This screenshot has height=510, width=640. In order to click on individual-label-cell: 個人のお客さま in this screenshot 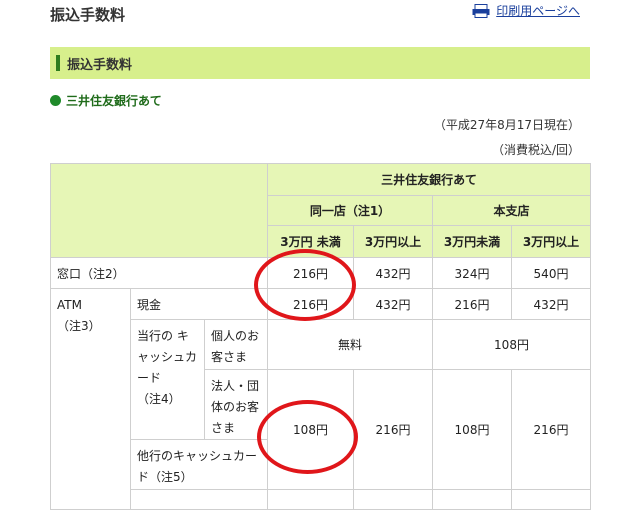, I will do `click(236, 344)`.